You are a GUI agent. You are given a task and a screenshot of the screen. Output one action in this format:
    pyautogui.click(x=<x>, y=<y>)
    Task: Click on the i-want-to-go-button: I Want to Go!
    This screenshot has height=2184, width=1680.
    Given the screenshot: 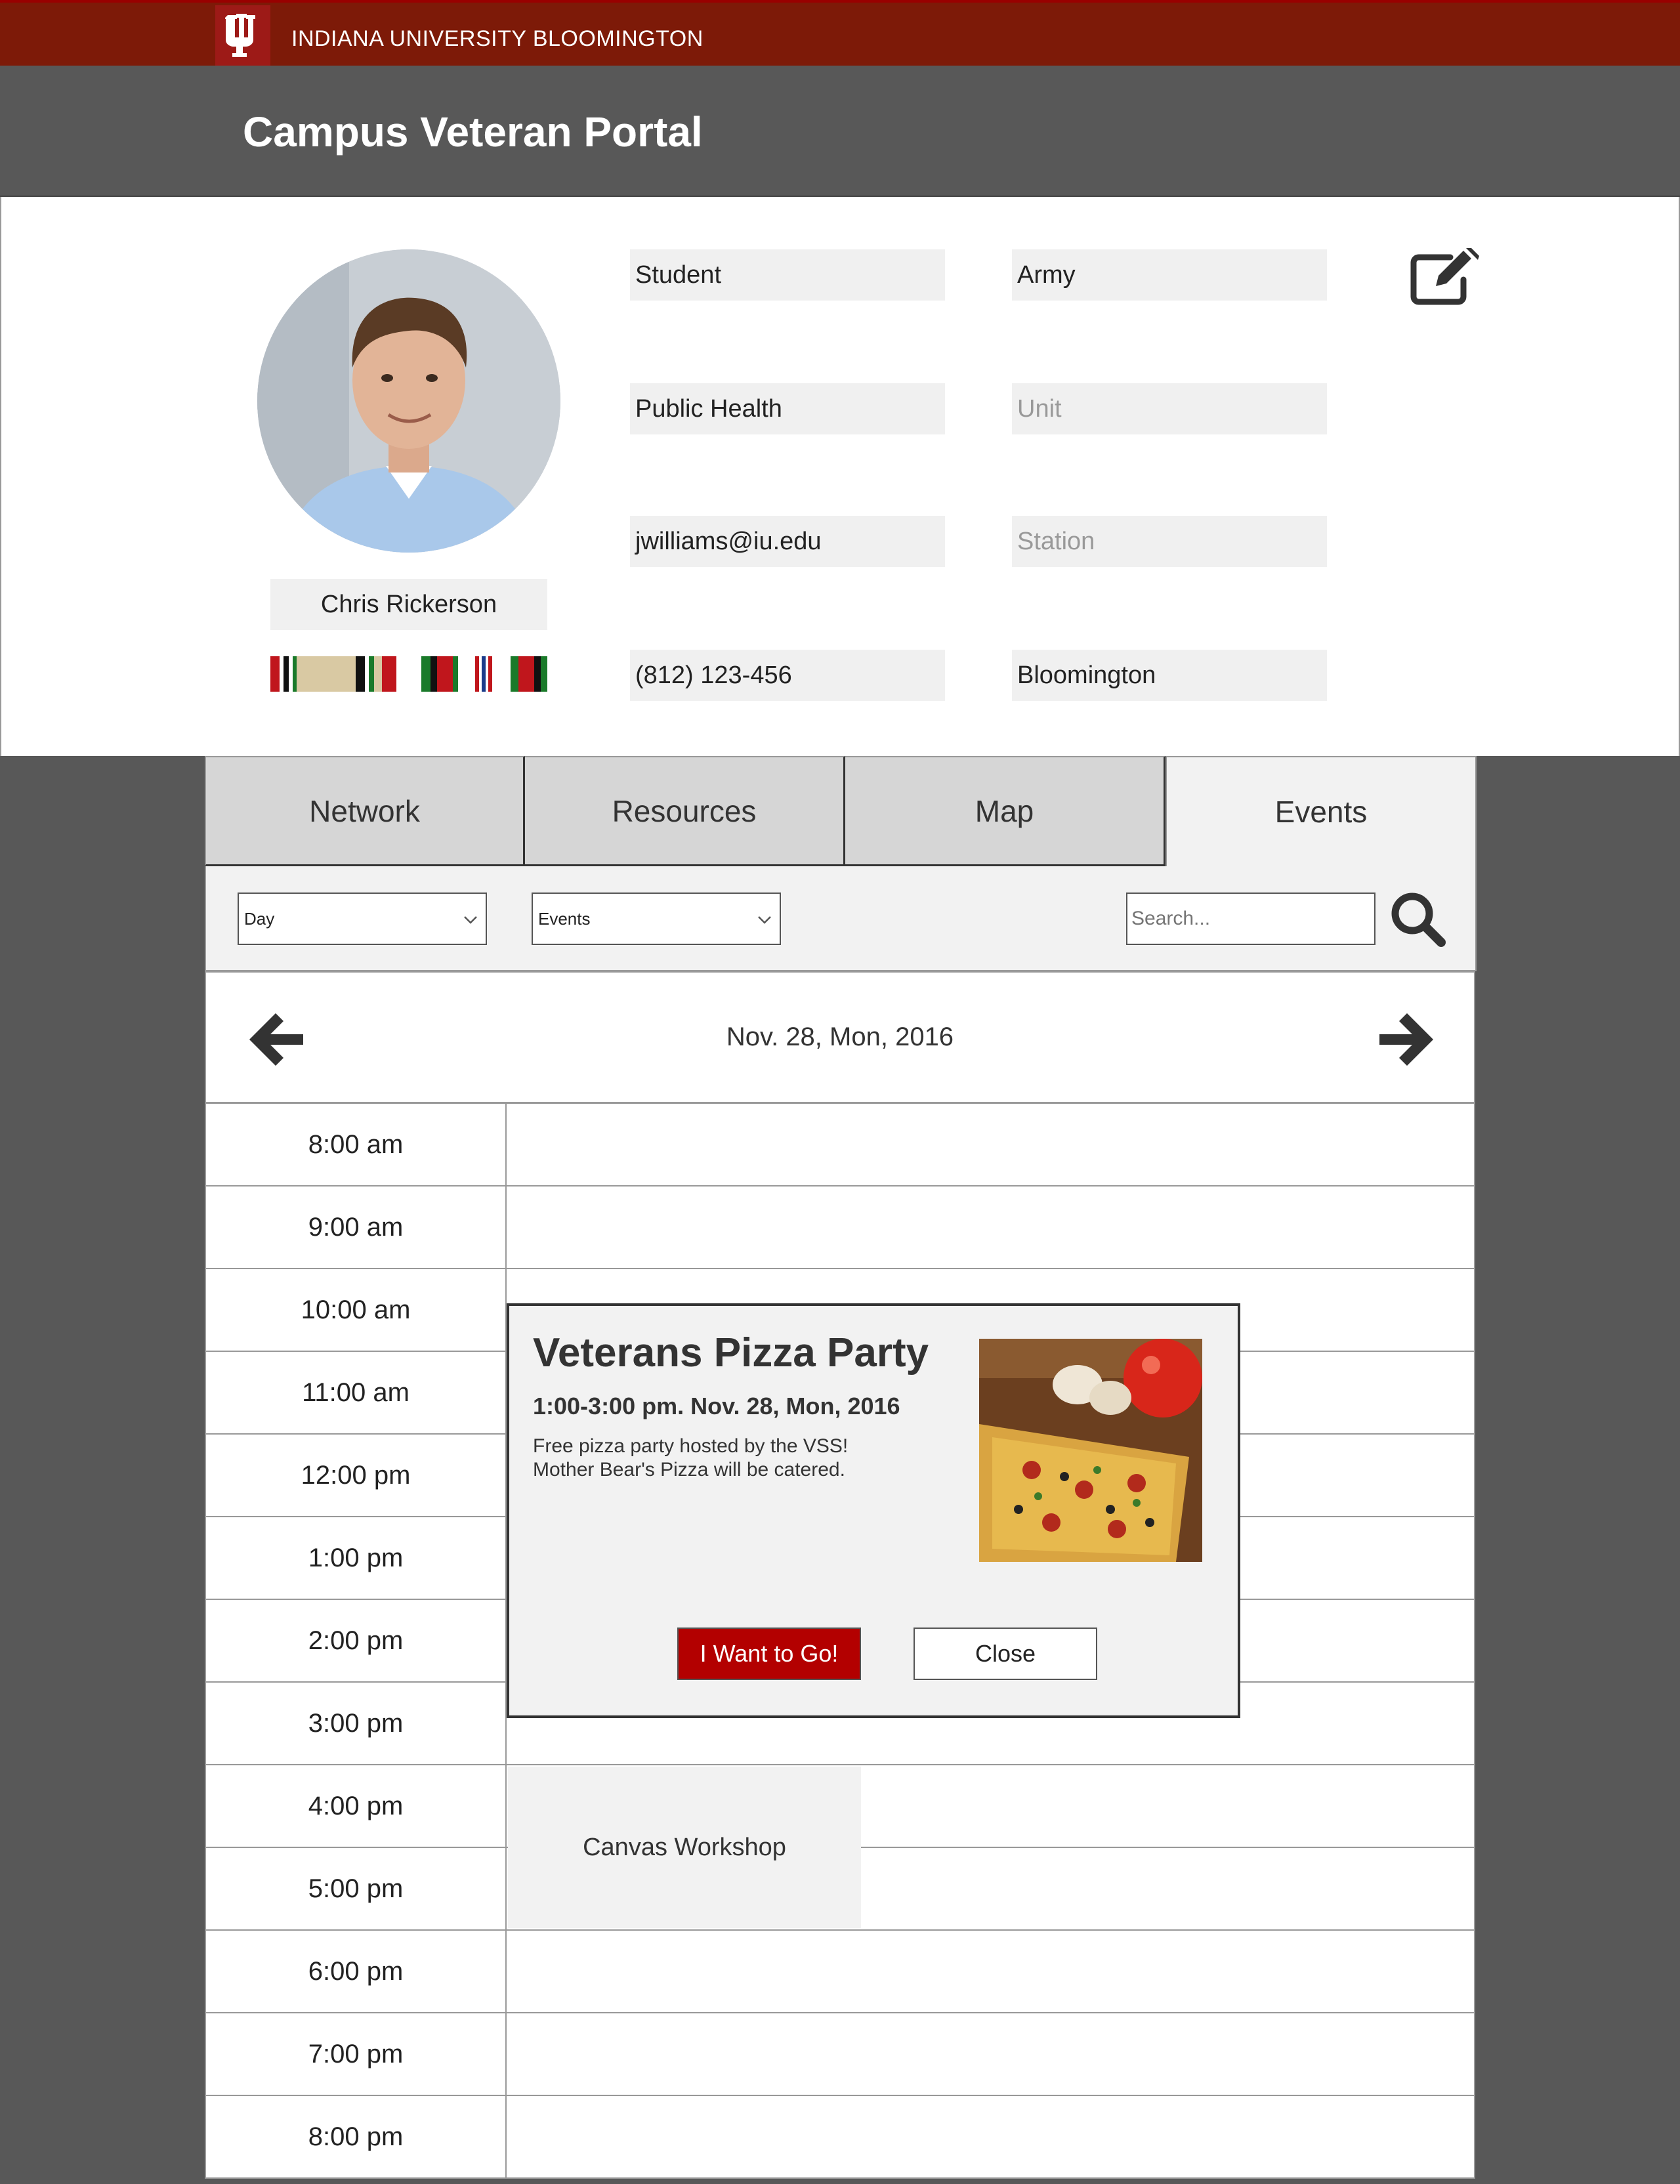 What is the action you would take?
    pyautogui.click(x=769, y=1654)
    